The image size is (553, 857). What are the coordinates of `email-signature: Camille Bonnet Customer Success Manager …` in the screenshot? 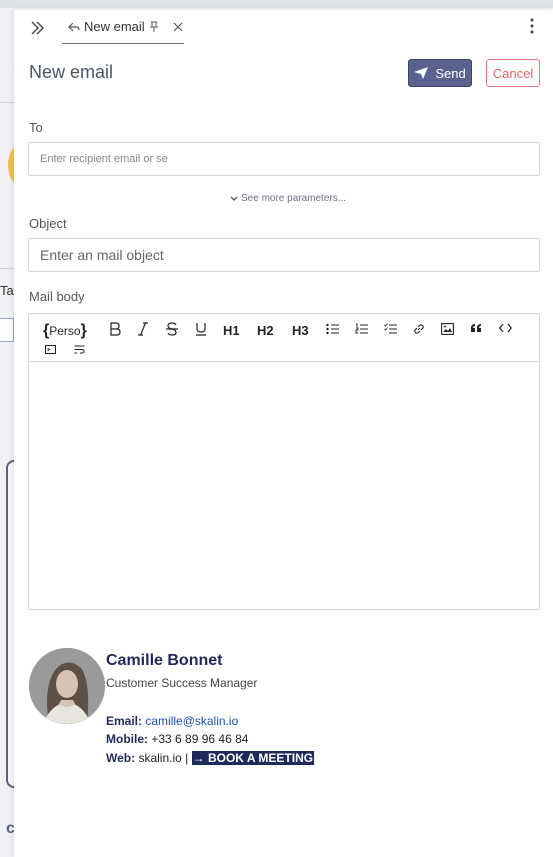 It's located at (189, 713).